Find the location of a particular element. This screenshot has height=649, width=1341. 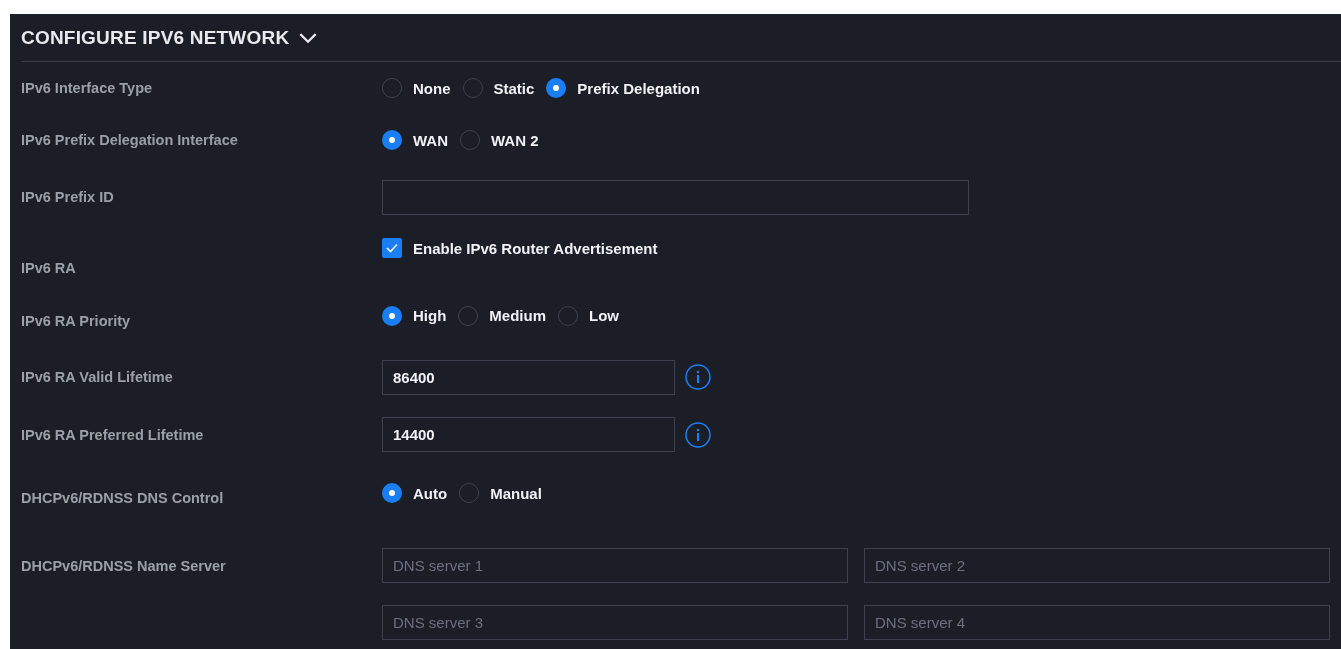

input-field is located at coordinates (675, 197).